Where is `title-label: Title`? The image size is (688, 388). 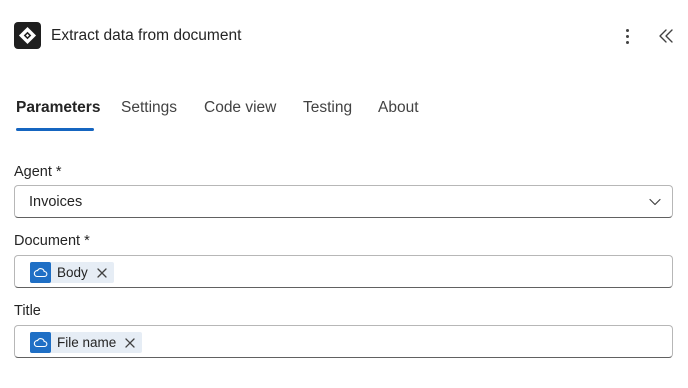 title-label: Title is located at coordinates (27, 311).